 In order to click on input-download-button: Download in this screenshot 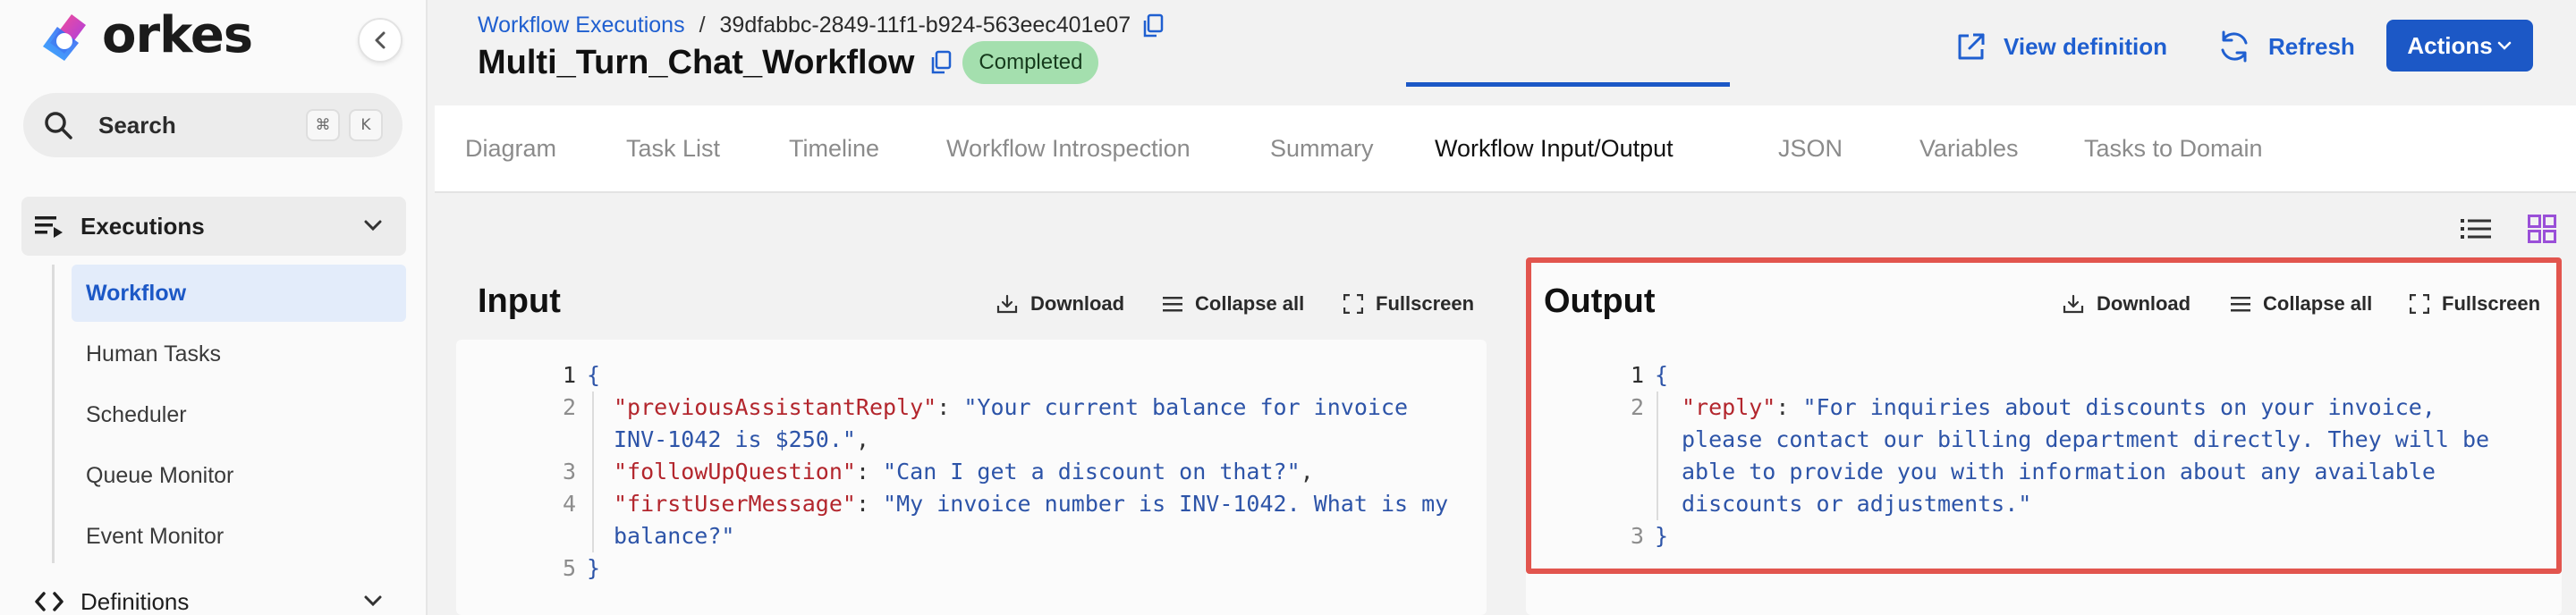, I will do `click(1060, 303)`.